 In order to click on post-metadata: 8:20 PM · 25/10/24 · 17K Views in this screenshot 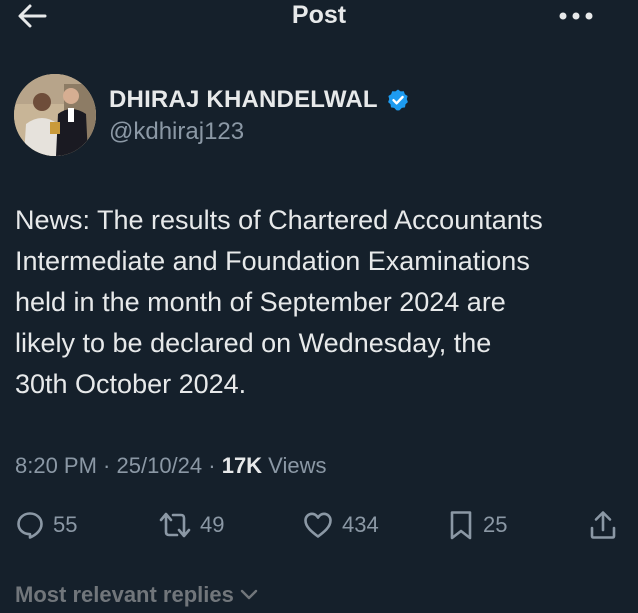, I will do `click(170, 466)`.